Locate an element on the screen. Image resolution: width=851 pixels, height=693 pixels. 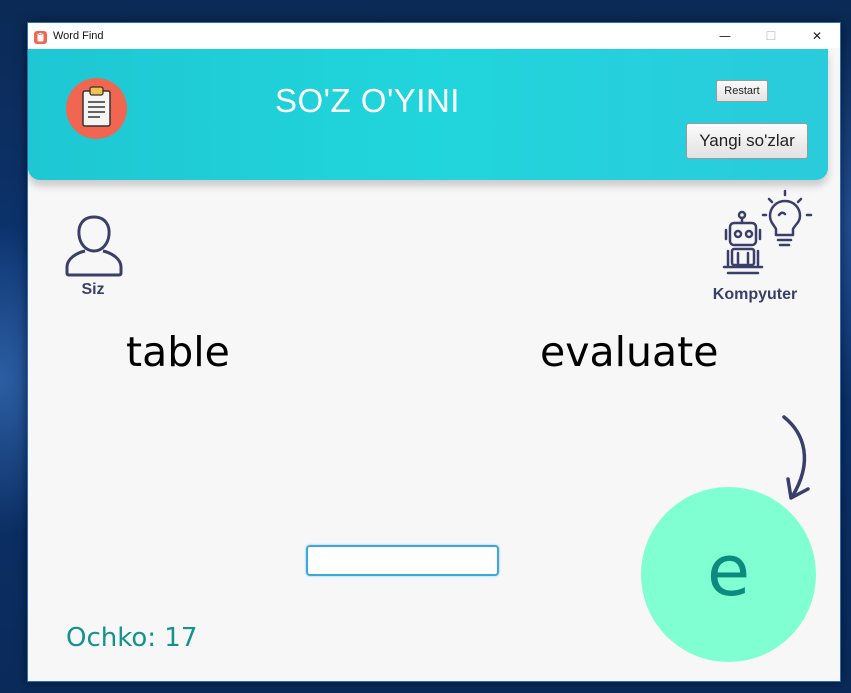
current-letter-circle: e is located at coordinates (728, 574).